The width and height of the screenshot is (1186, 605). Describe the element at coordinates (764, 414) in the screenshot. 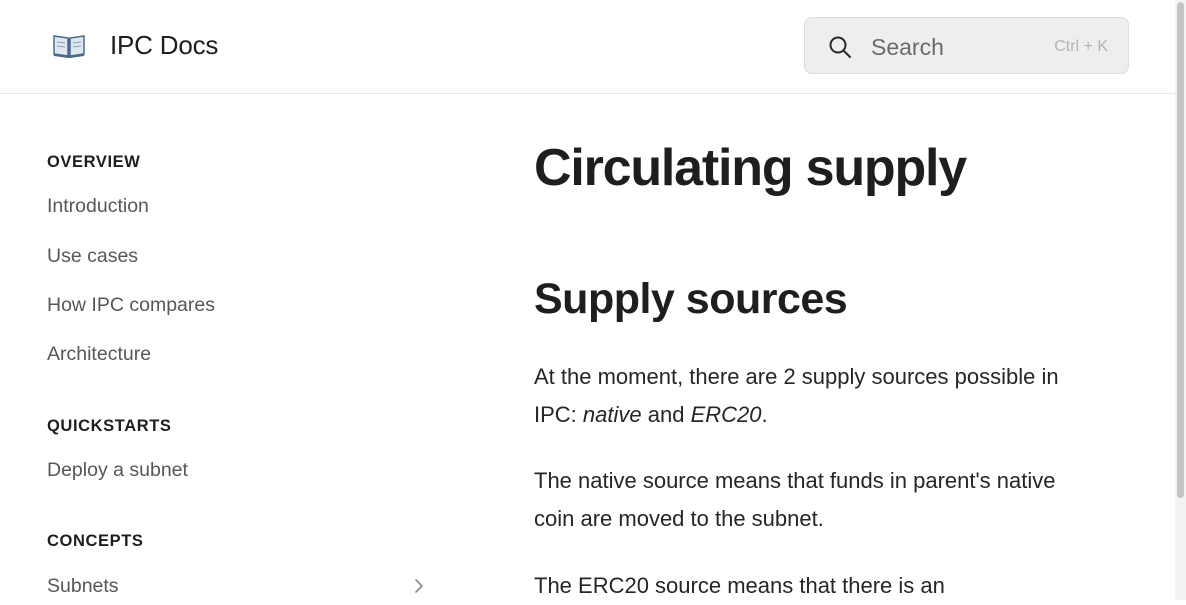

I see `paragraph-text: .` at that location.